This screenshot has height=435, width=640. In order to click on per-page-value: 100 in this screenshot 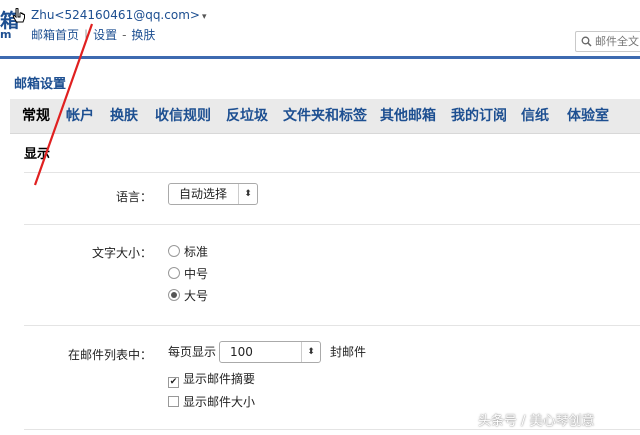, I will do `click(241, 352)`.